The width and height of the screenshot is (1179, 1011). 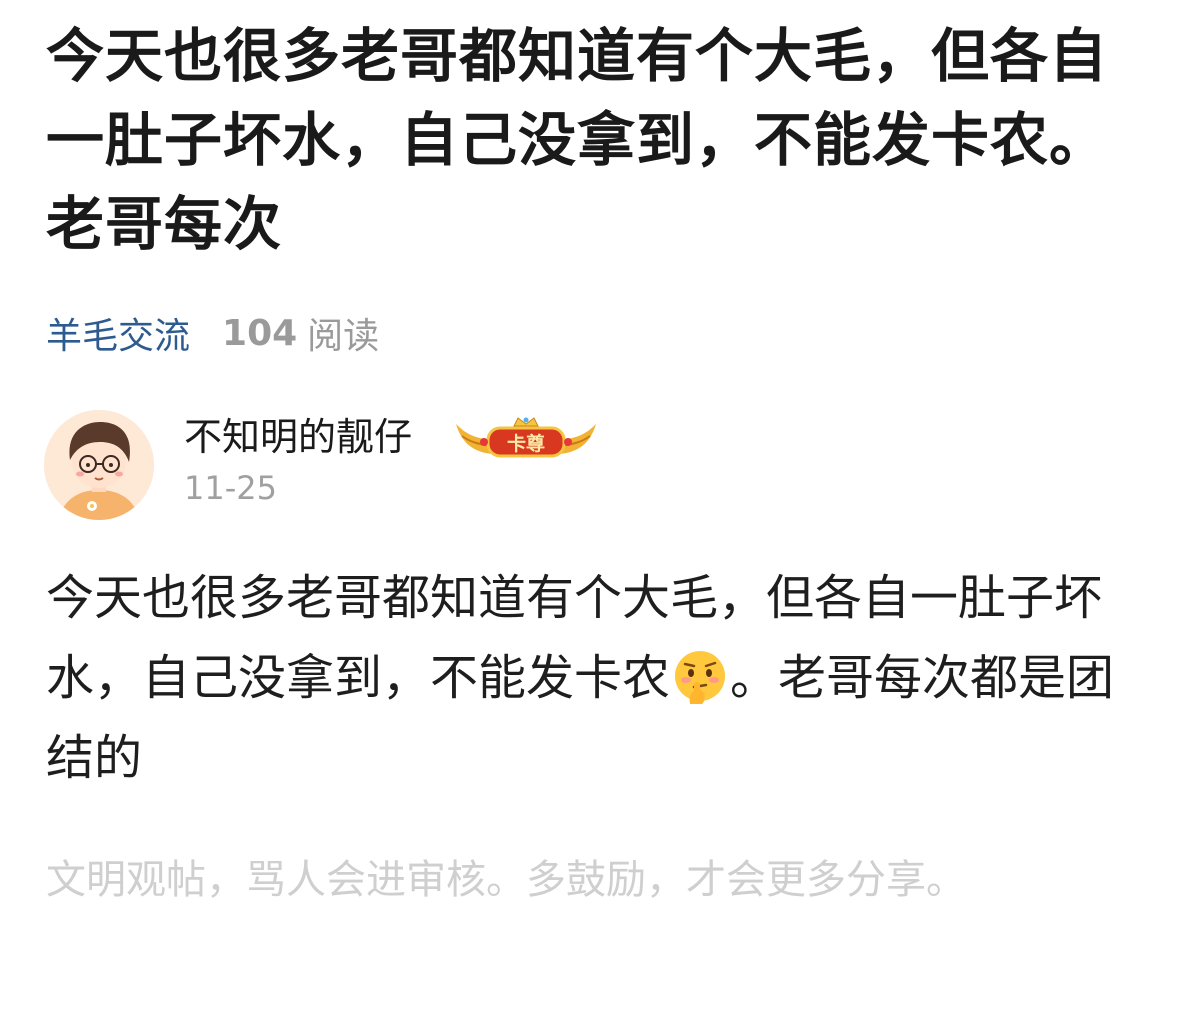 I want to click on avatar, so click(x=99, y=465).